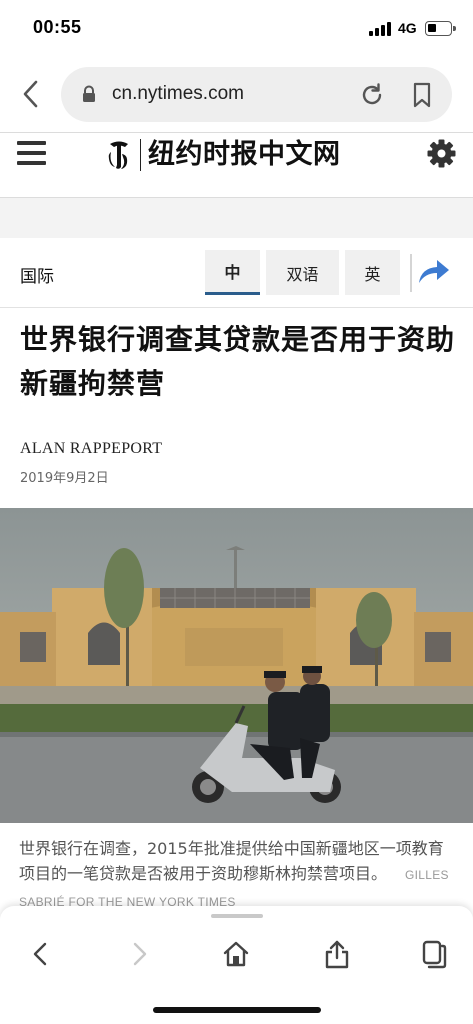 This screenshot has height=1024, width=473. Describe the element at coordinates (441, 153) in the screenshot. I see `gear-icon` at that location.